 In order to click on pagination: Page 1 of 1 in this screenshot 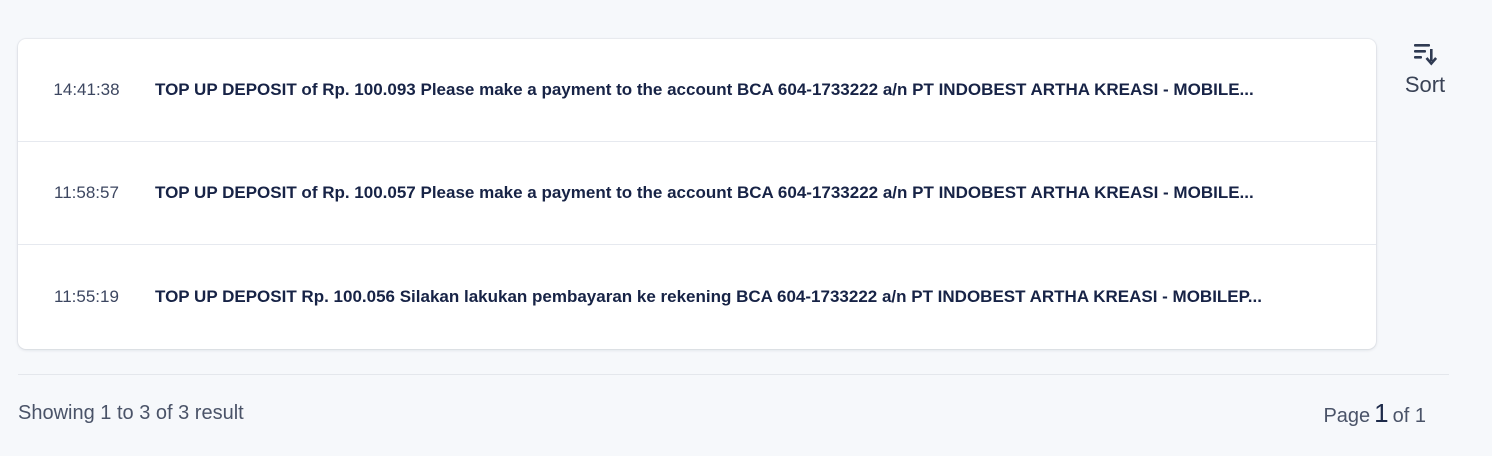, I will do `click(1374, 413)`.